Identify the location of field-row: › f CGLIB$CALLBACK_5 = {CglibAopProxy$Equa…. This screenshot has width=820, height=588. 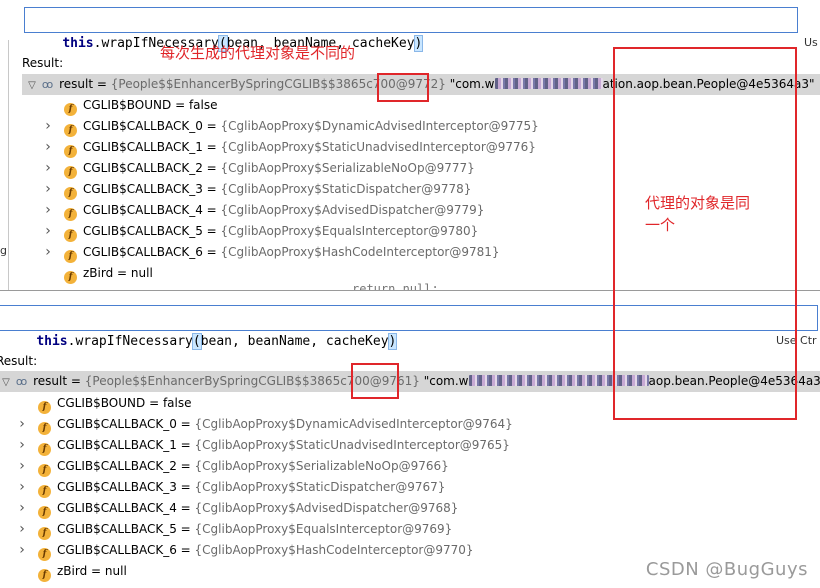
(410, 529).